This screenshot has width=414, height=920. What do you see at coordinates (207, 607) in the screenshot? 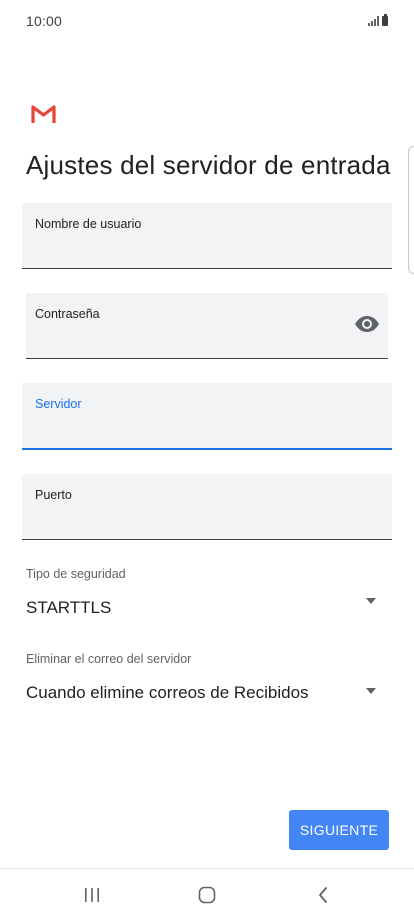
I see `security-type-dropdown: STARTTLS` at bounding box center [207, 607].